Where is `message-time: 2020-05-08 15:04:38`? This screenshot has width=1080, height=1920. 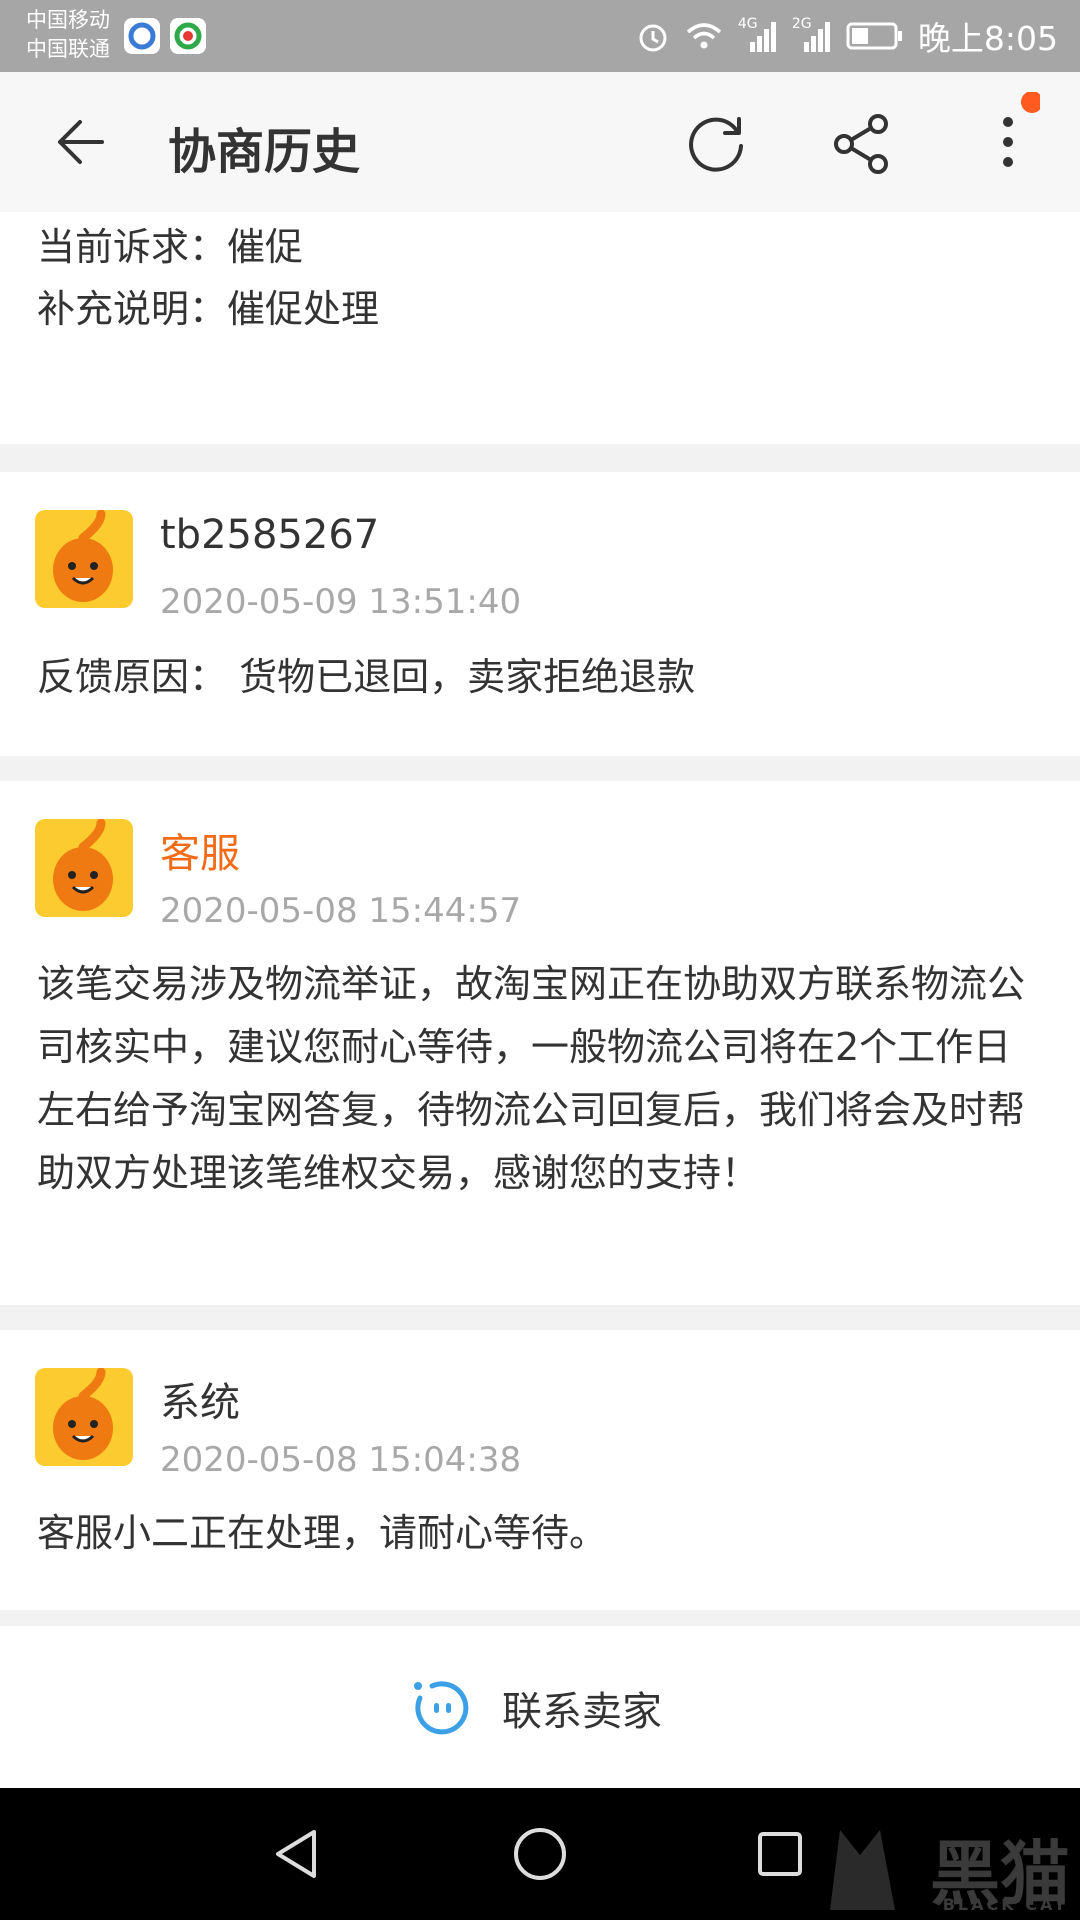 message-time: 2020-05-08 15:04:38 is located at coordinates (341, 1460).